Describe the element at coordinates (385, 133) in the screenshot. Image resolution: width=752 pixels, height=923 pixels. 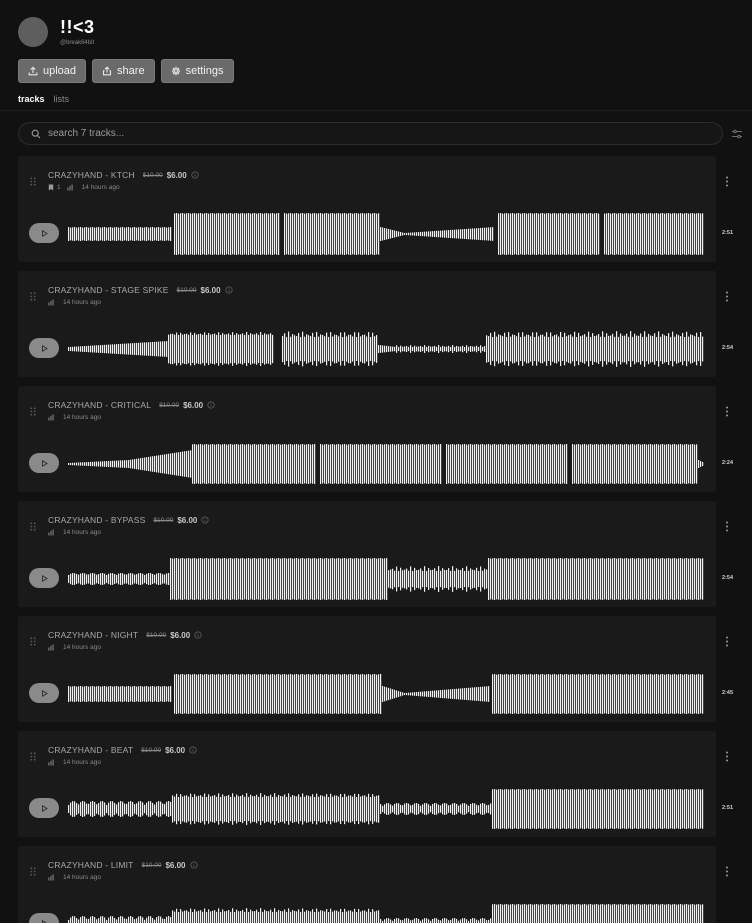
I see `search-input` at that location.